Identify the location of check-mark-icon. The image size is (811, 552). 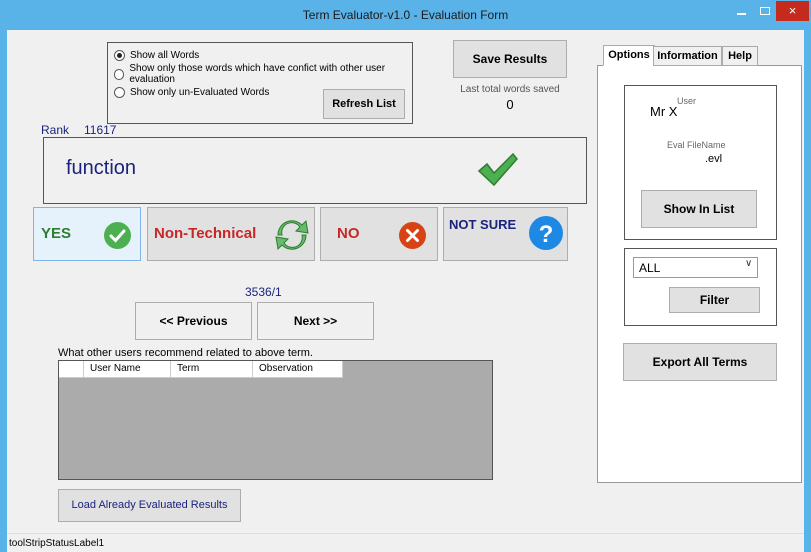
(498, 170).